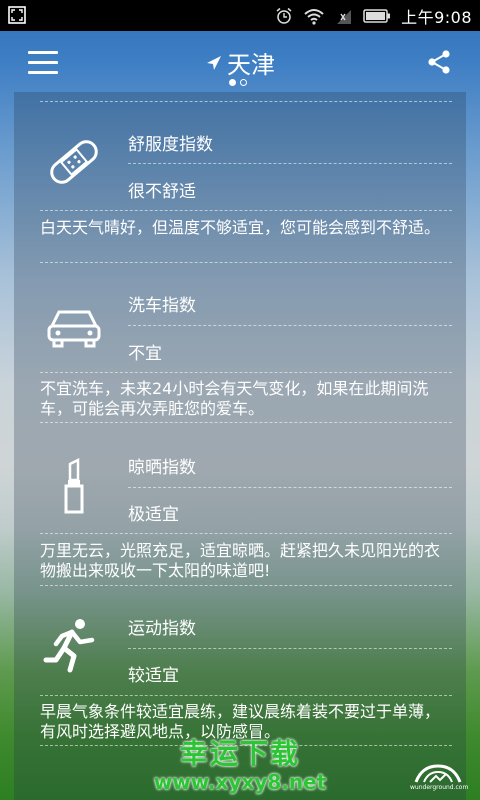  I want to click on wifi-icon, so click(314, 16).